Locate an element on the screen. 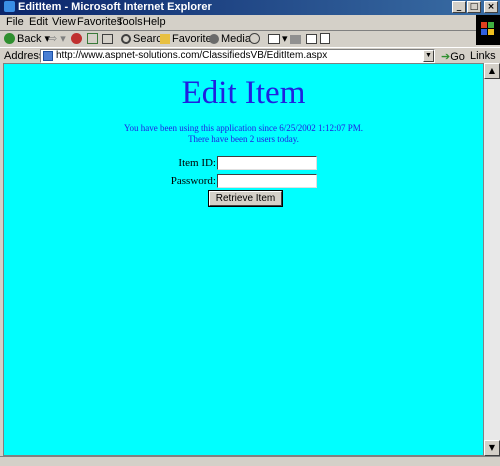 The height and width of the screenshot is (466, 500). history-icon is located at coordinates (254, 38).